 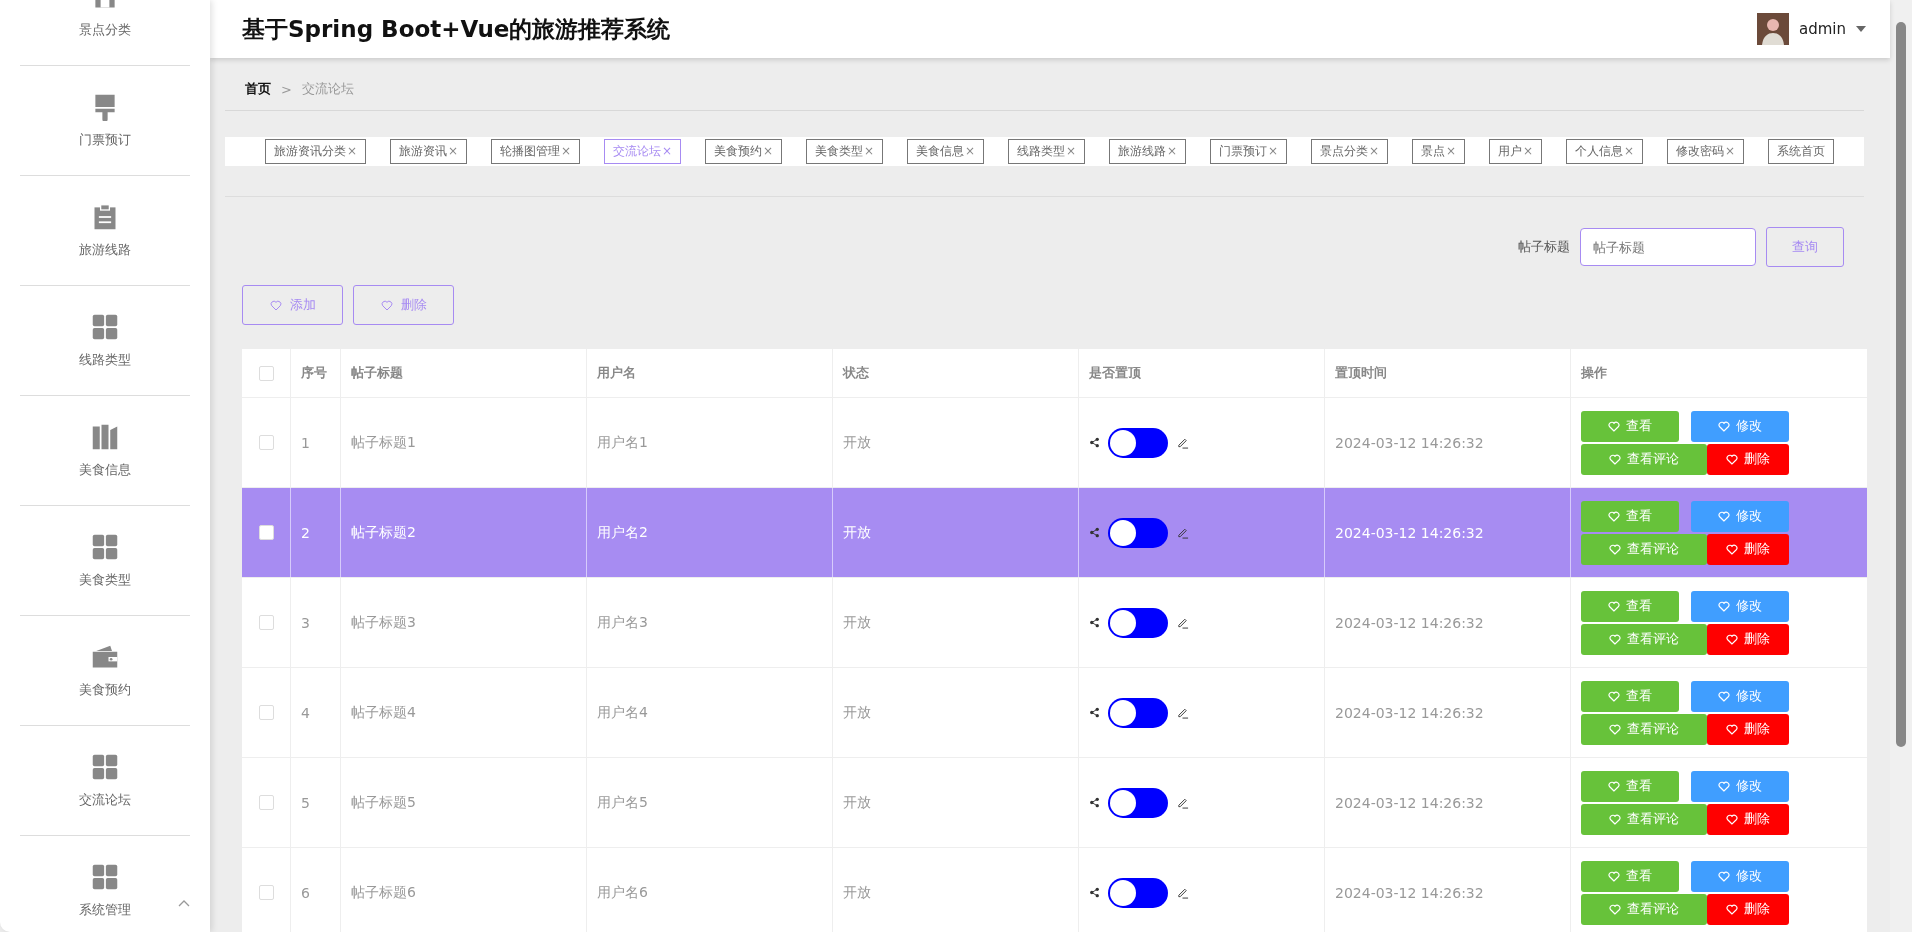 What do you see at coordinates (105, 561) in the screenshot?
I see `sidebar-item: 美食类型` at bounding box center [105, 561].